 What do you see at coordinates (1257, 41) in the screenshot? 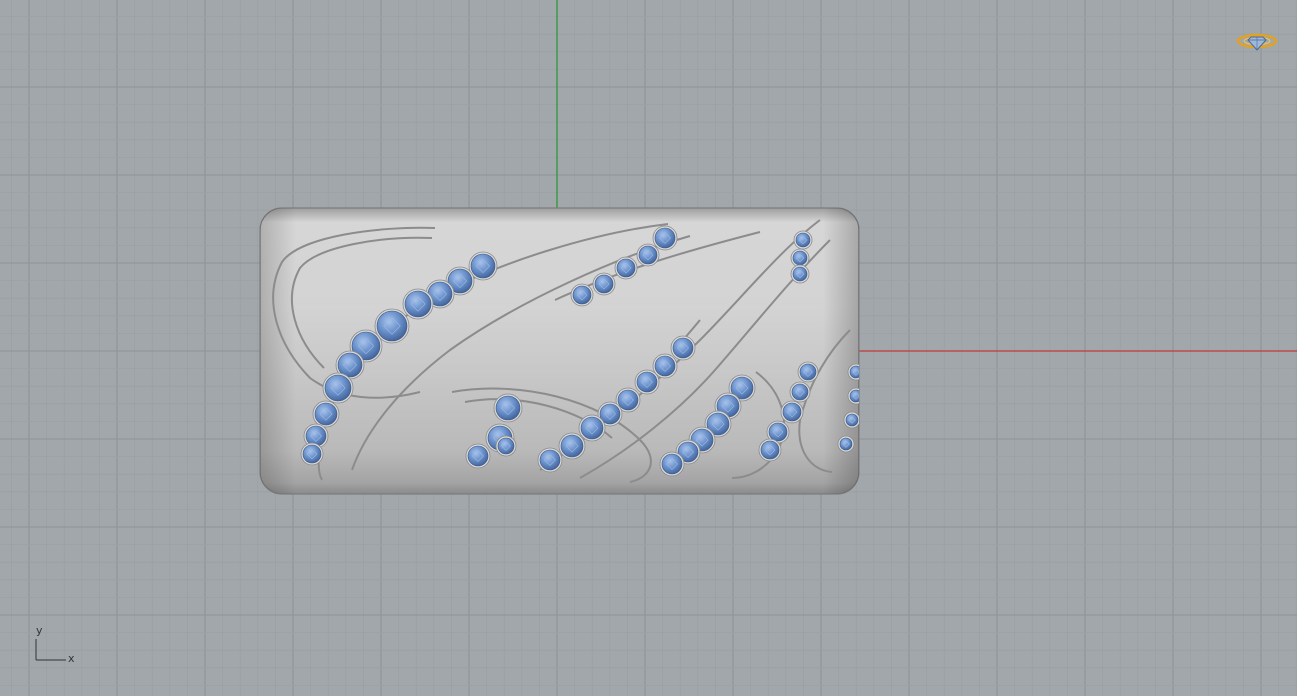
I see `diamond-ring-logo-icon` at bounding box center [1257, 41].